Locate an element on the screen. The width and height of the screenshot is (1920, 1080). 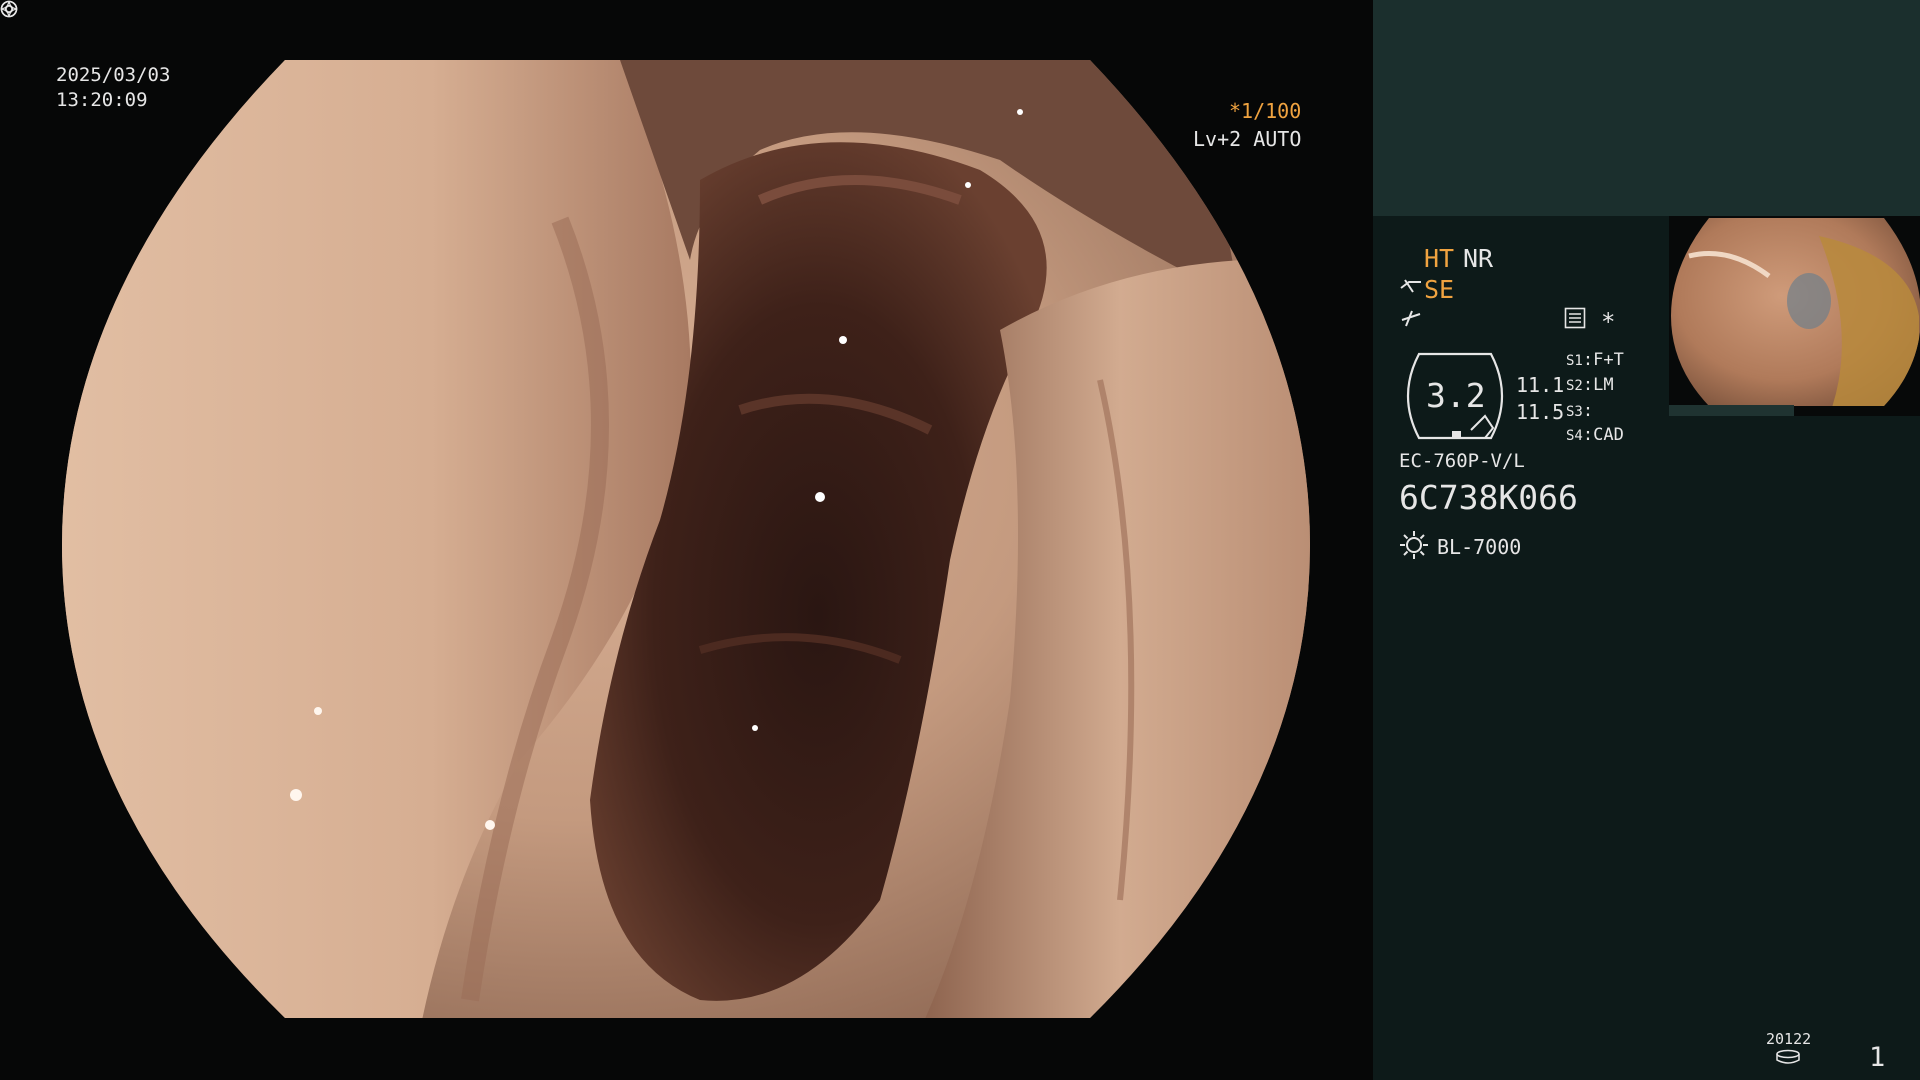
switch-label: S2 is located at coordinates (1574, 386).